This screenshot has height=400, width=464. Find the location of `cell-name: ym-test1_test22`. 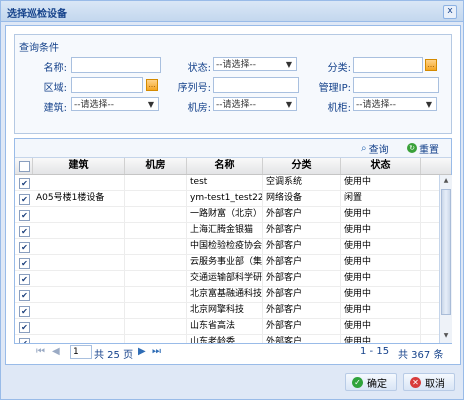

cell-name: ym-test1_test22 is located at coordinates (225, 198).